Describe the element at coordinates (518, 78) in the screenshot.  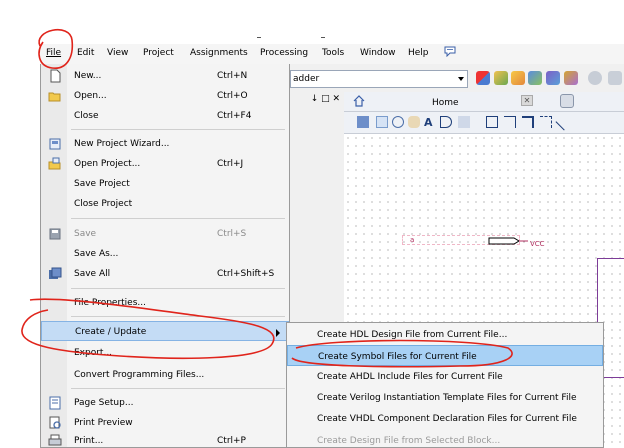
I see `wand-icon` at that location.